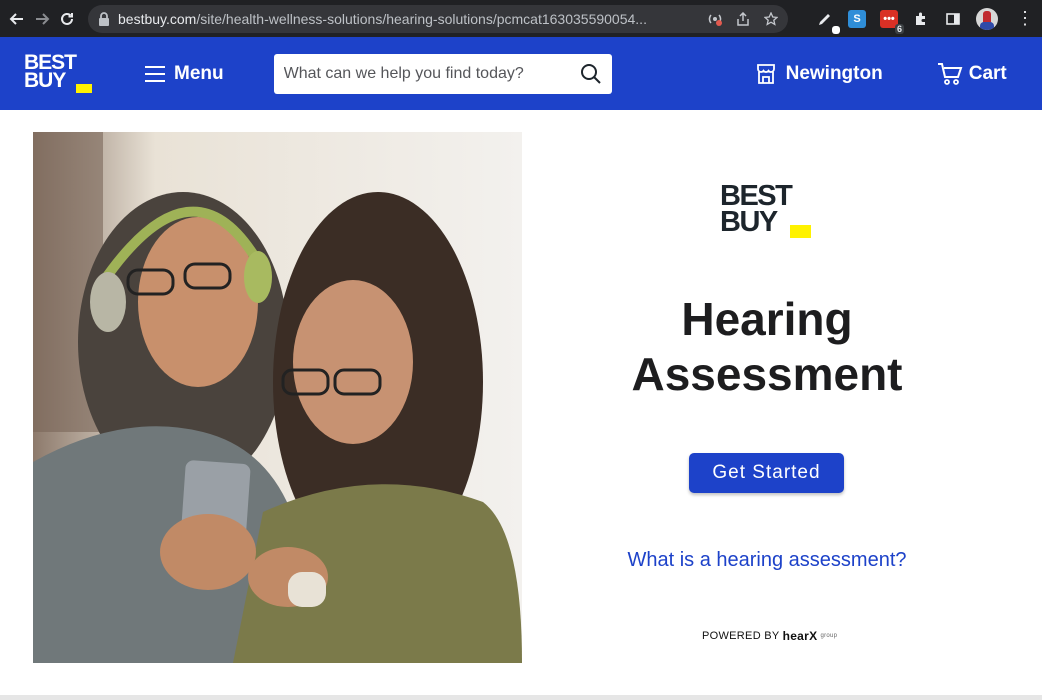 Image resolution: width=1042 pixels, height=700 pixels. What do you see at coordinates (767, 347) in the screenshot?
I see `page-title: Hearing Assessment` at bounding box center [767, 347].